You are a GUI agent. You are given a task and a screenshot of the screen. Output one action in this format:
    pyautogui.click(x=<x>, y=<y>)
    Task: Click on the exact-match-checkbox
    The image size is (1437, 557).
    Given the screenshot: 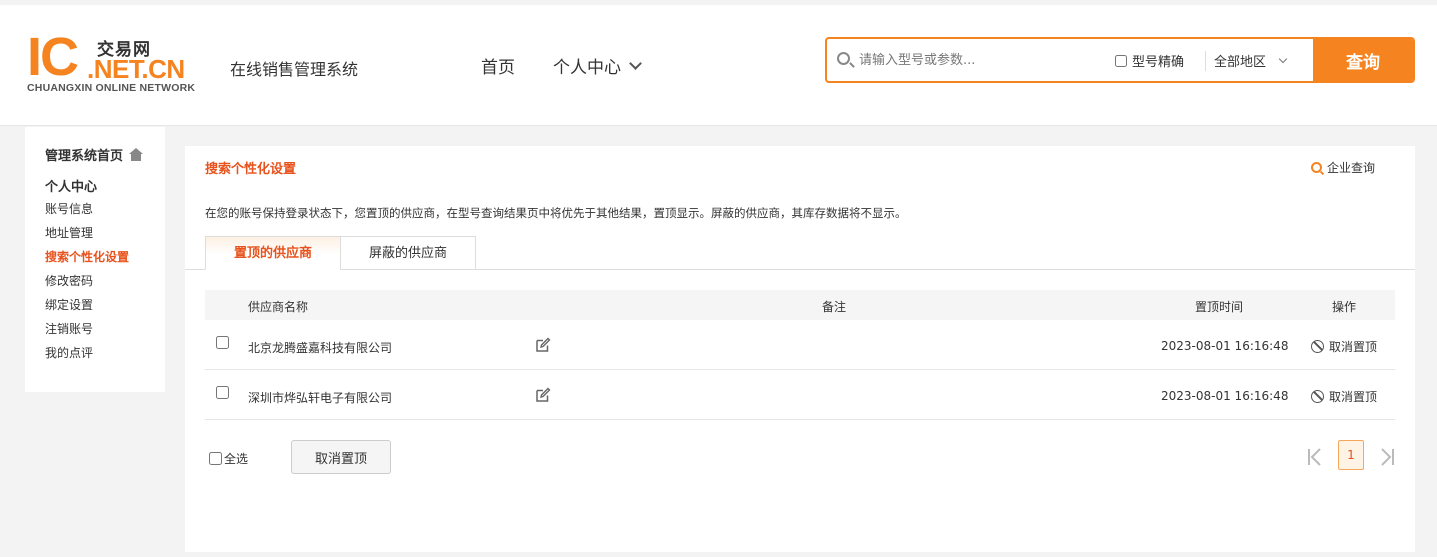 What is the action you would take?
    pyautogui.click(x=1121, y=60)
    